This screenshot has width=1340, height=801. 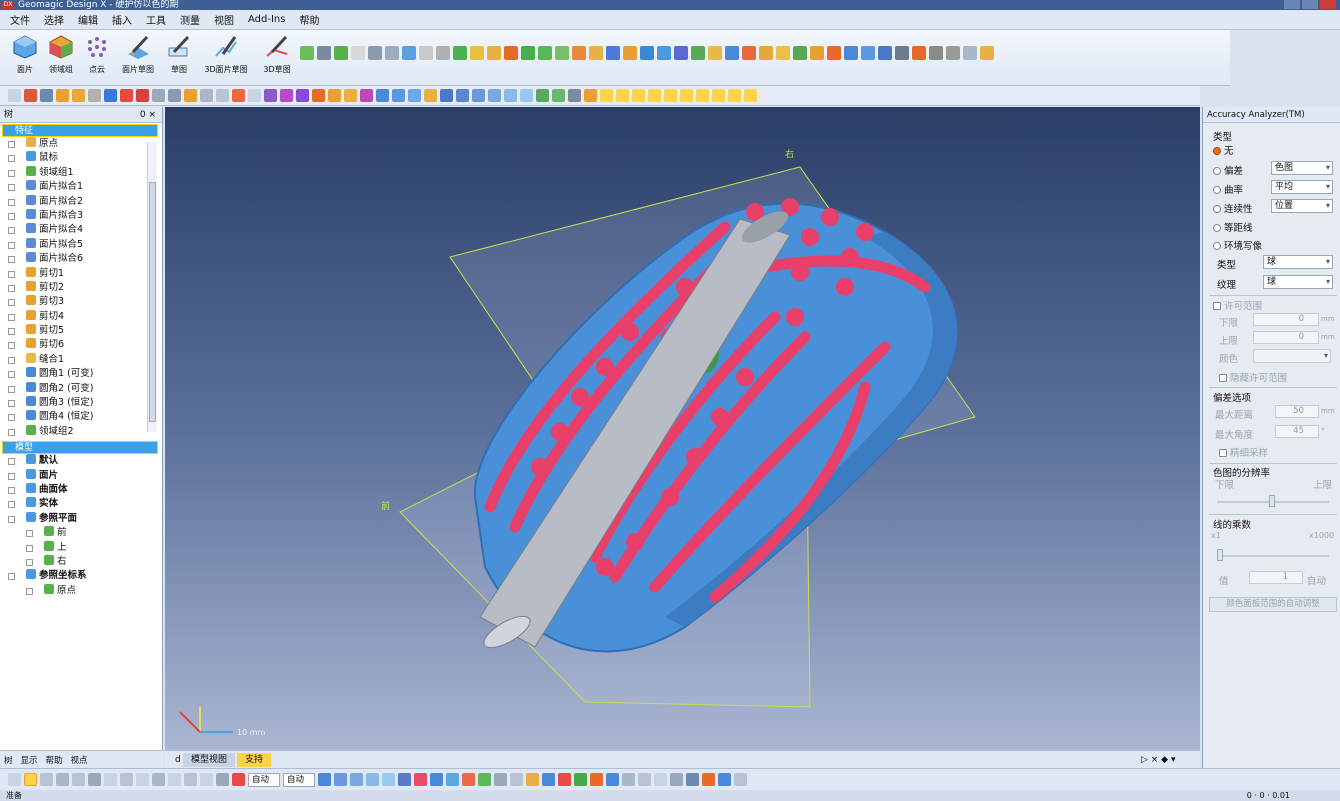 I want to click on menu-view: 视图, so click(x=224, y=19).